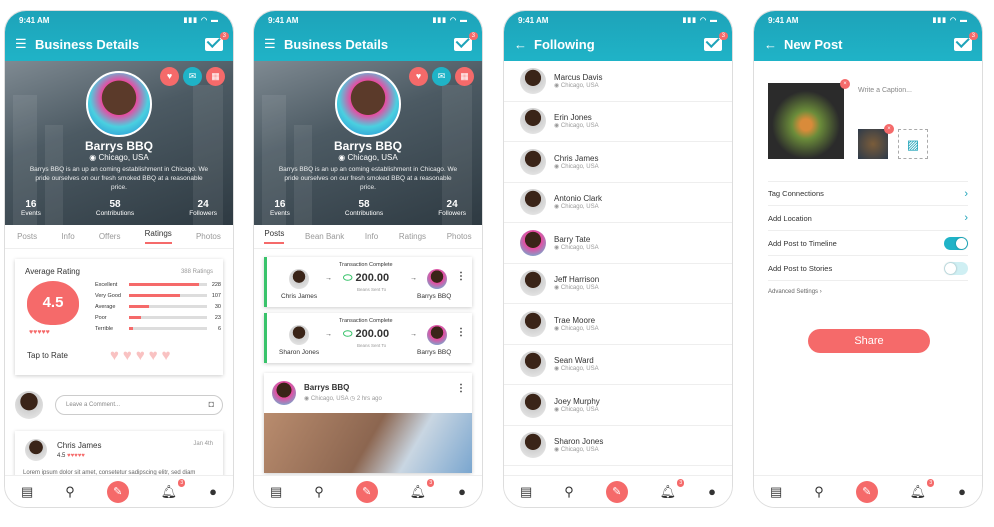  I want to click on post-author: Barrys BBQ, so click(327, 387).